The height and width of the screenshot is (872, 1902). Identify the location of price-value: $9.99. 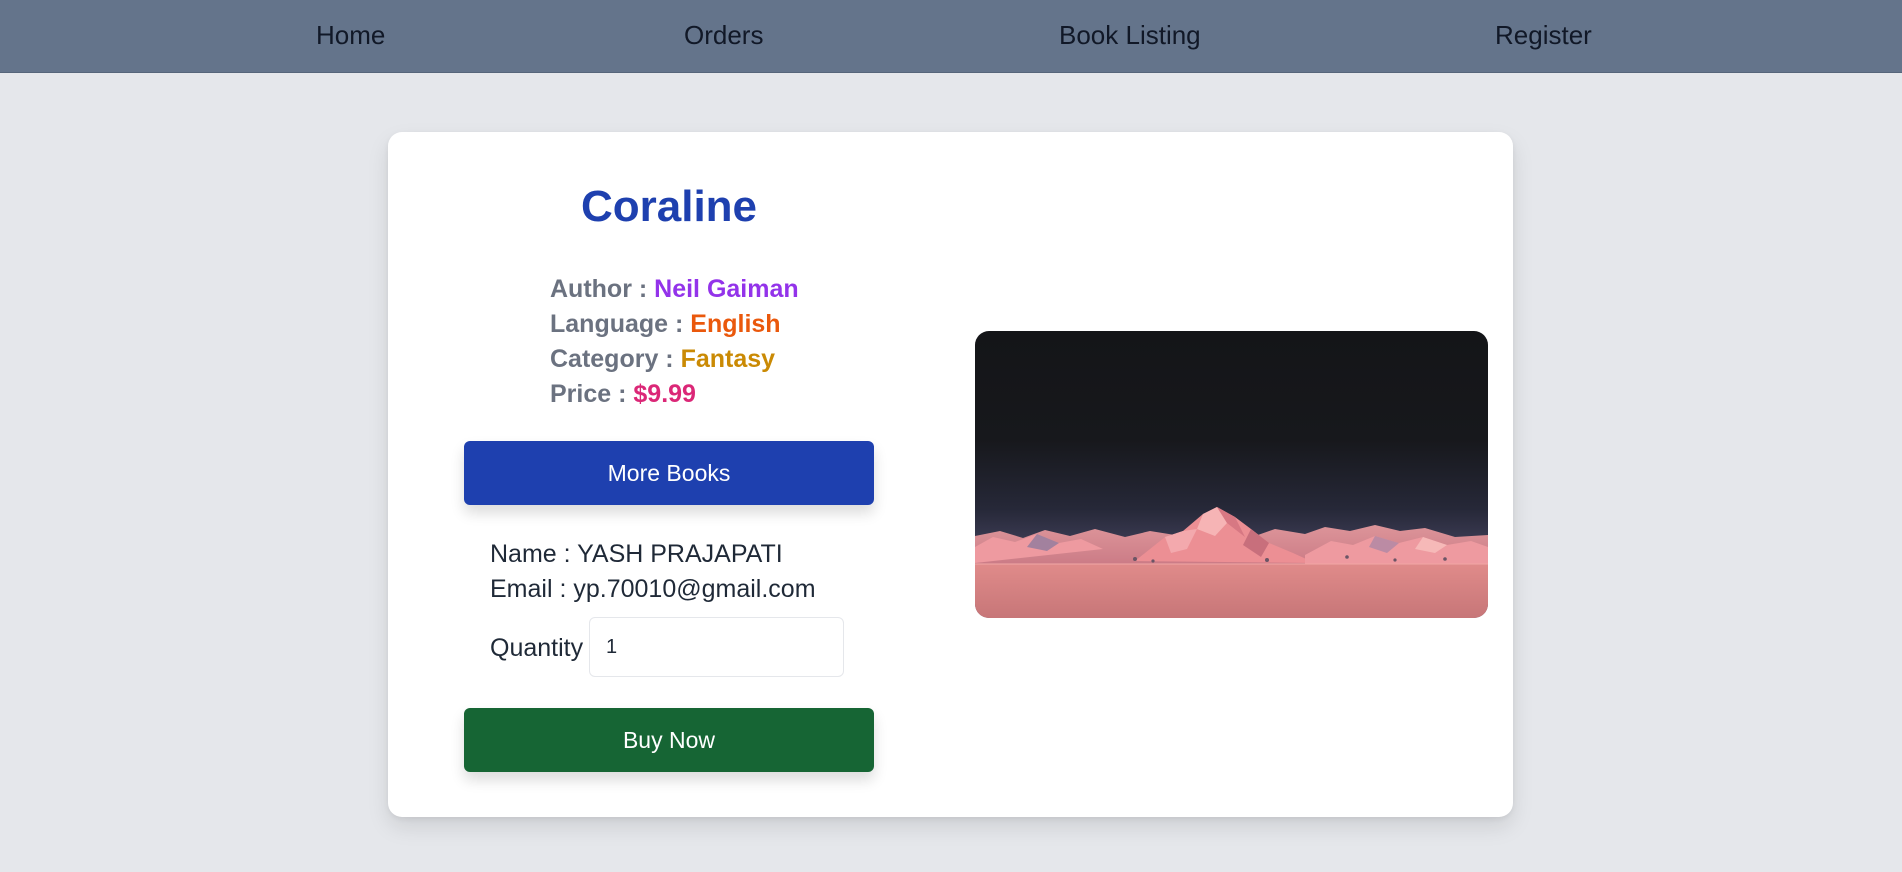
(664, 394).